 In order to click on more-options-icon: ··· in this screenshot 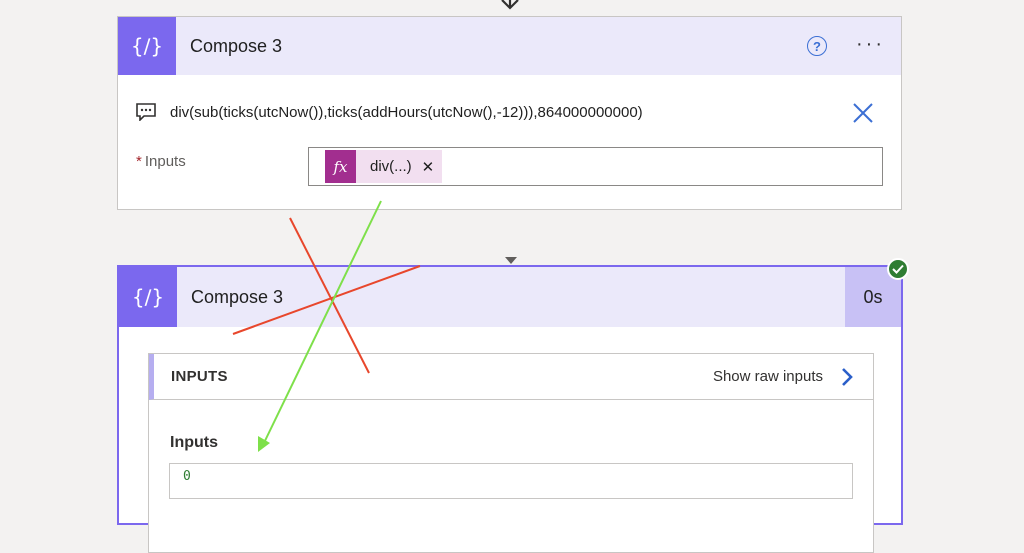, I will do `click(870, 44)`.